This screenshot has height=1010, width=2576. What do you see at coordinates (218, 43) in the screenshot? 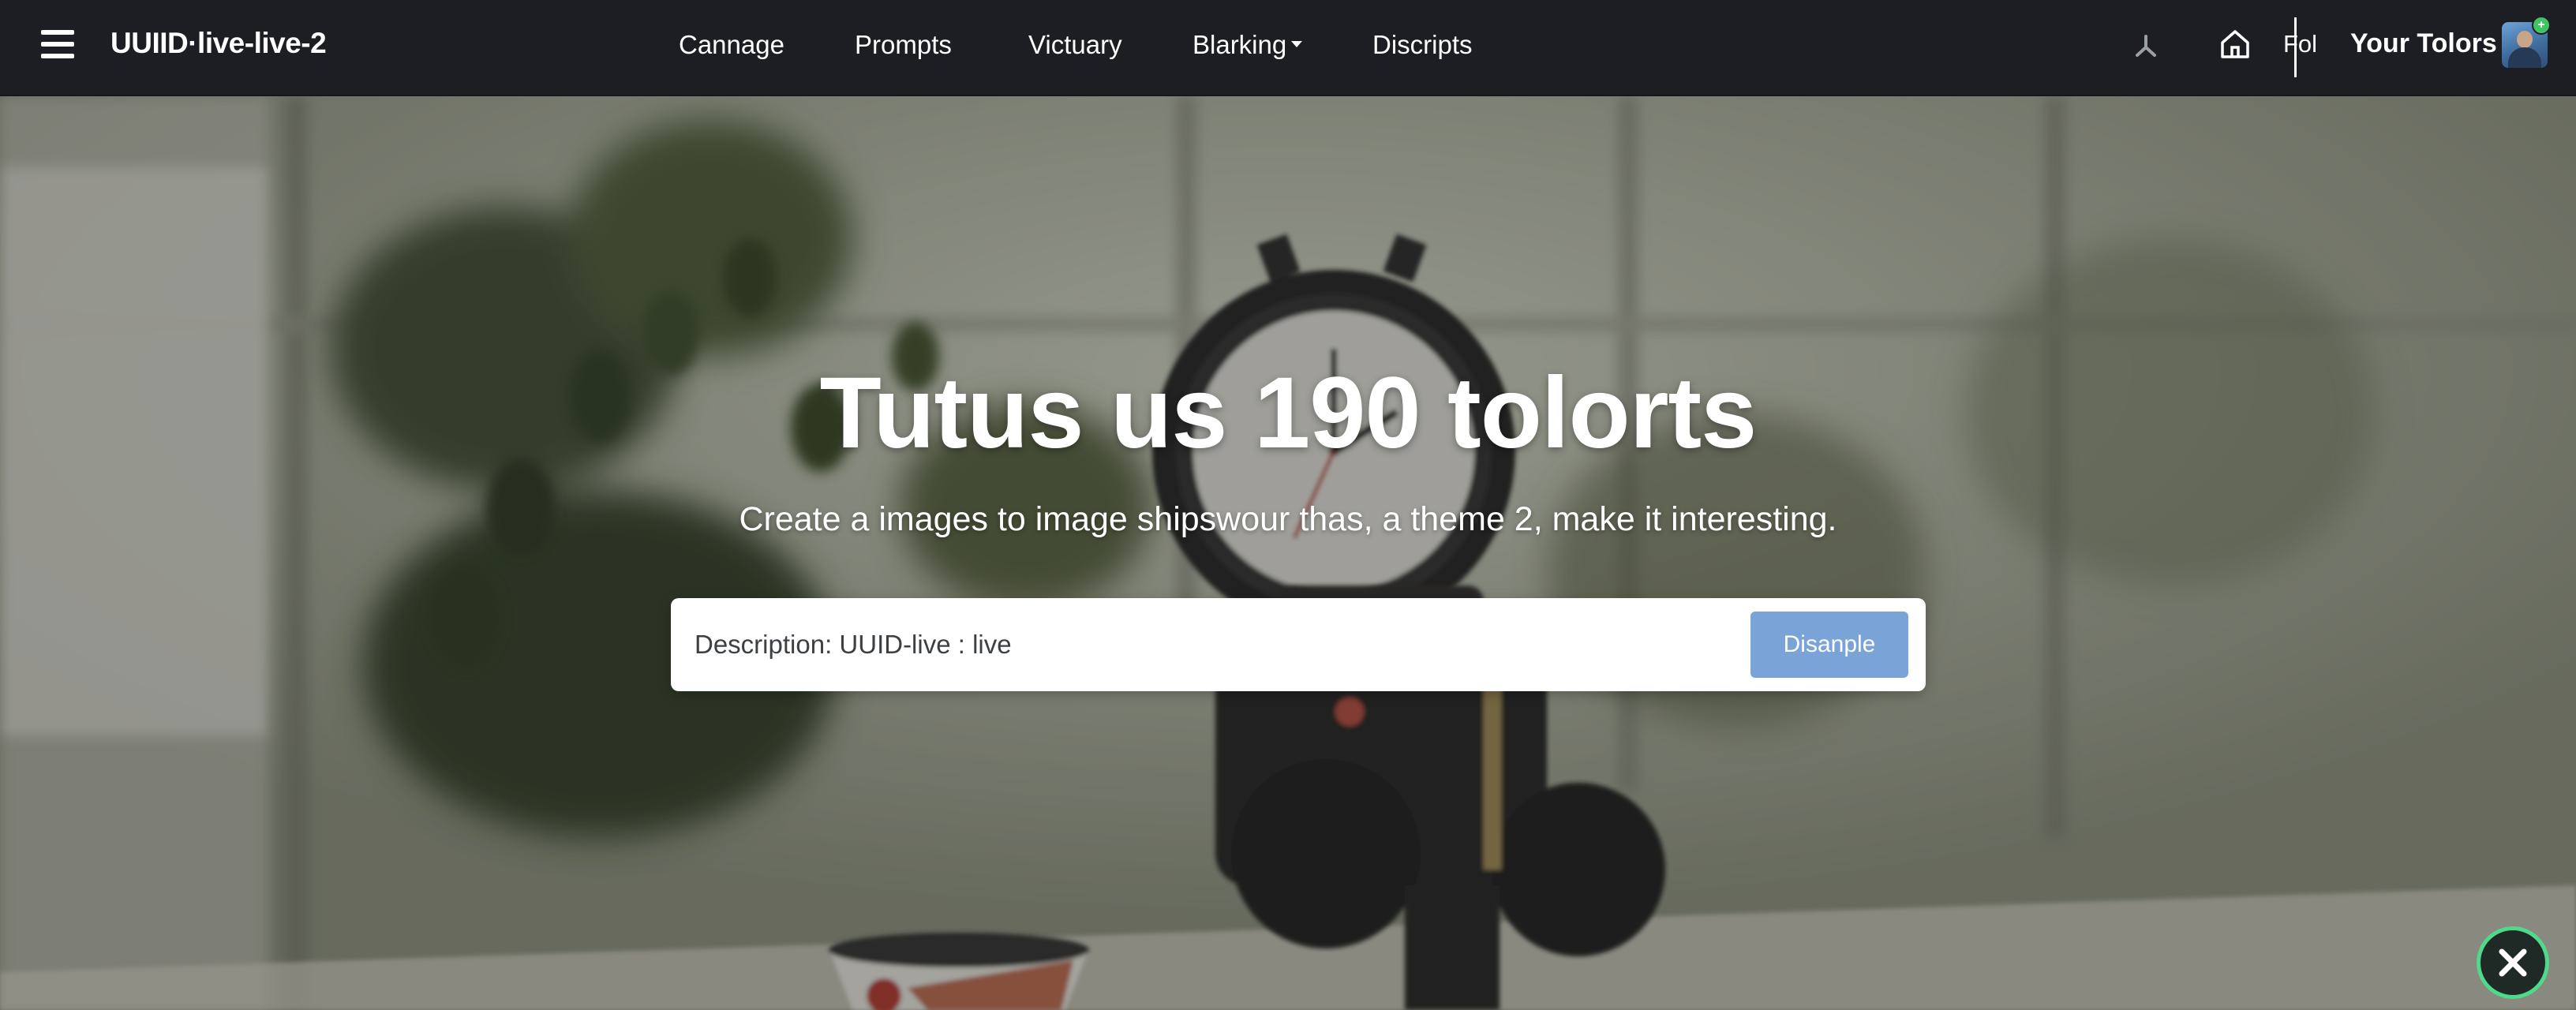
I see `brand-logo-text: UUIID·live-live-2` at bounding box center [218, 43].